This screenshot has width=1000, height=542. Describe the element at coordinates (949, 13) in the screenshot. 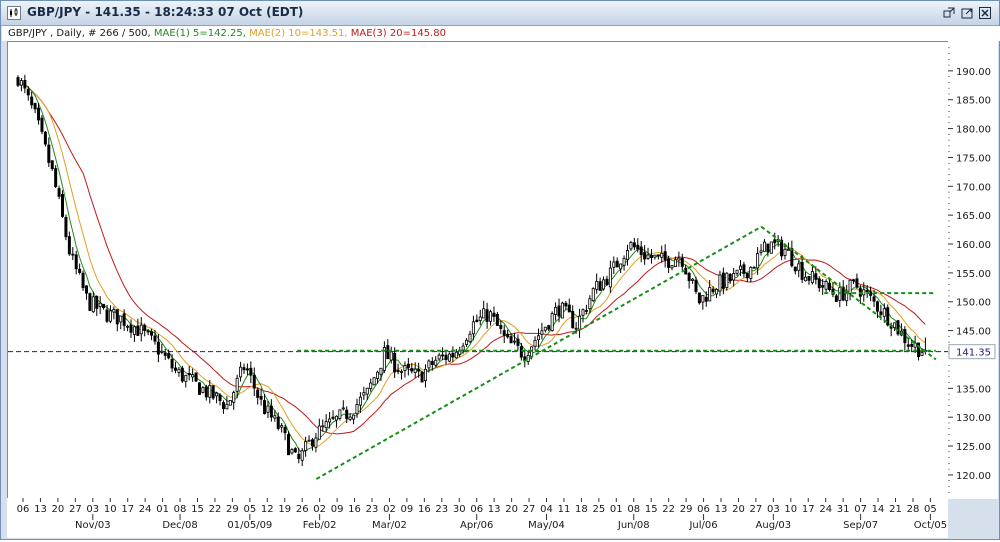

I see `restore-icon` at that location.